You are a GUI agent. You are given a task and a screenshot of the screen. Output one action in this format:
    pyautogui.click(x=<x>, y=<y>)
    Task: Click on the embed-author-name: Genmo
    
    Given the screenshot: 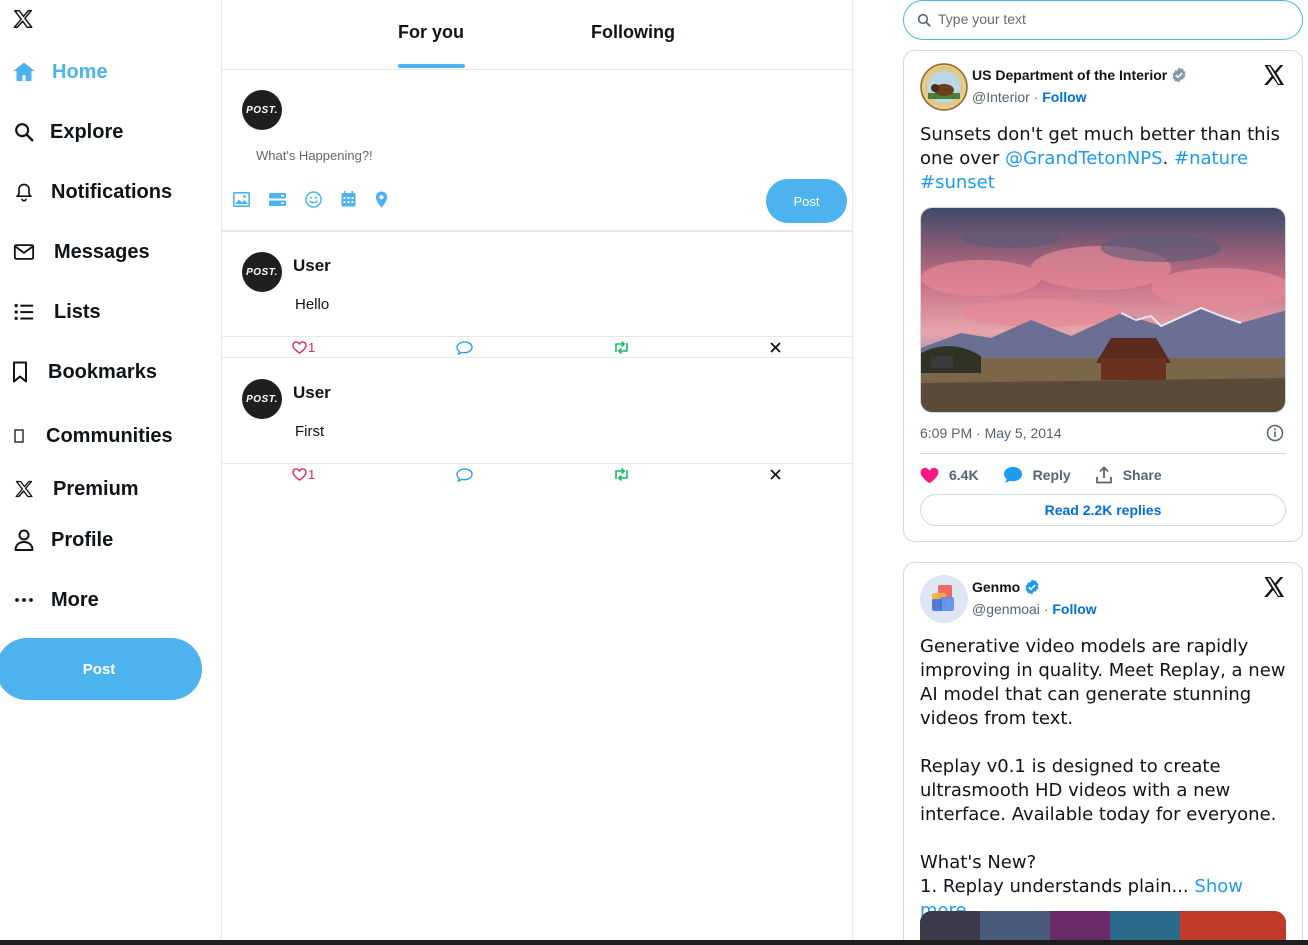 What is the action you would take?
    pyautogui.click(x=1006, y=587)
    